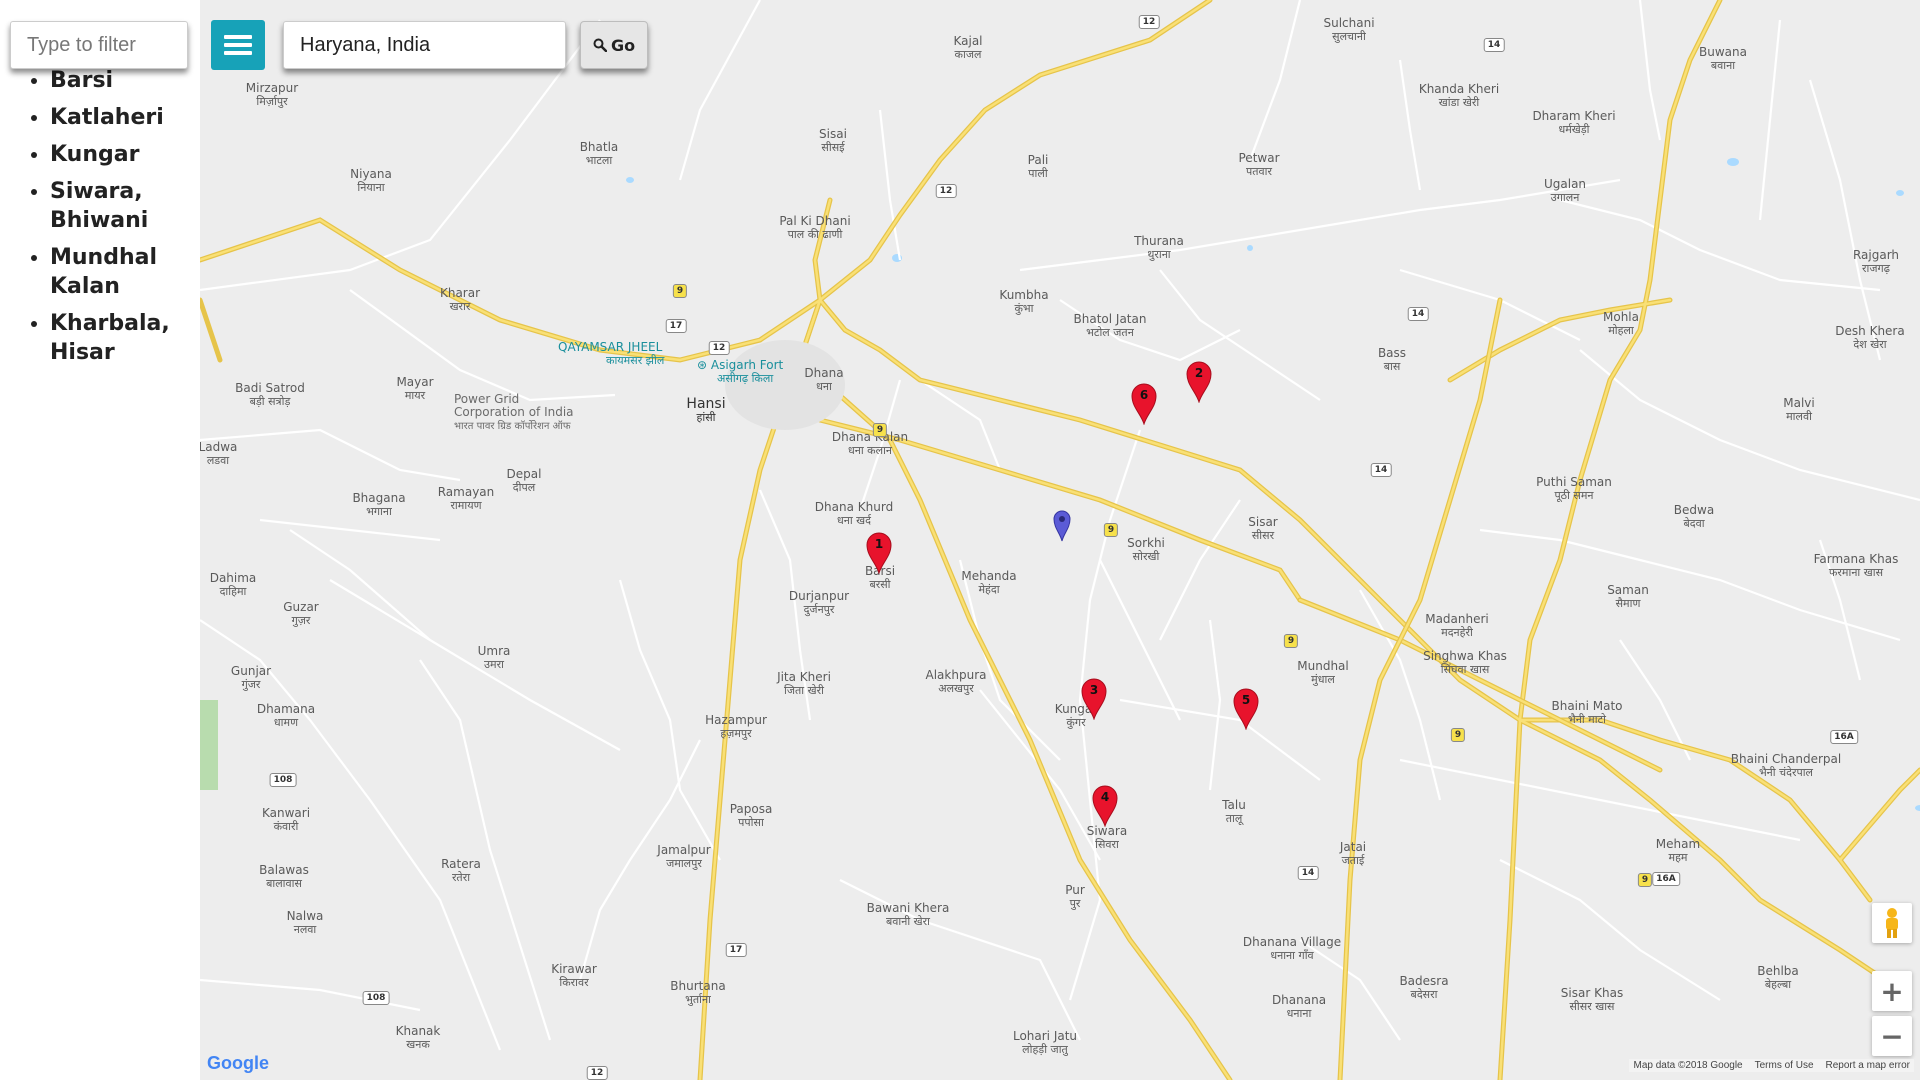 The width and height of the screenshot is (1920, 1080). Describe the element at coordinates (815, 228) in the screenshot. I see `town-label: Pal Ki Dhani पाल की ढाणी` at that location.